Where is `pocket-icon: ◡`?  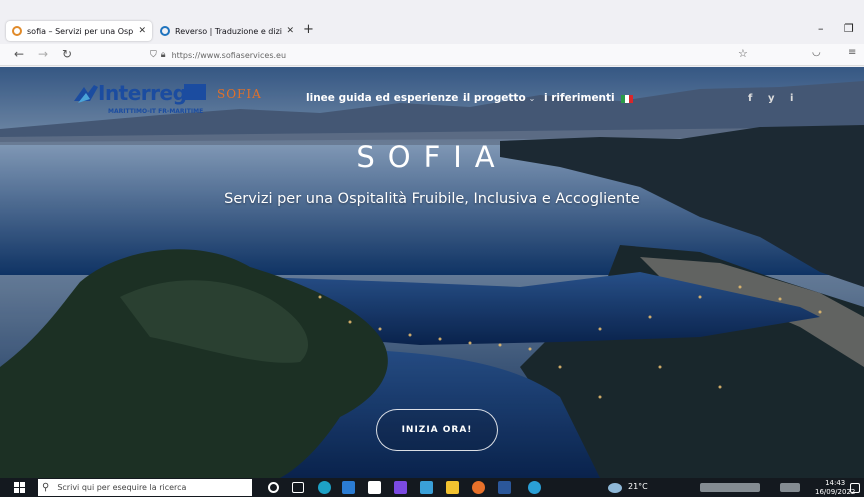 pocket-icon: ◡ is located at coordinates (816, 52).